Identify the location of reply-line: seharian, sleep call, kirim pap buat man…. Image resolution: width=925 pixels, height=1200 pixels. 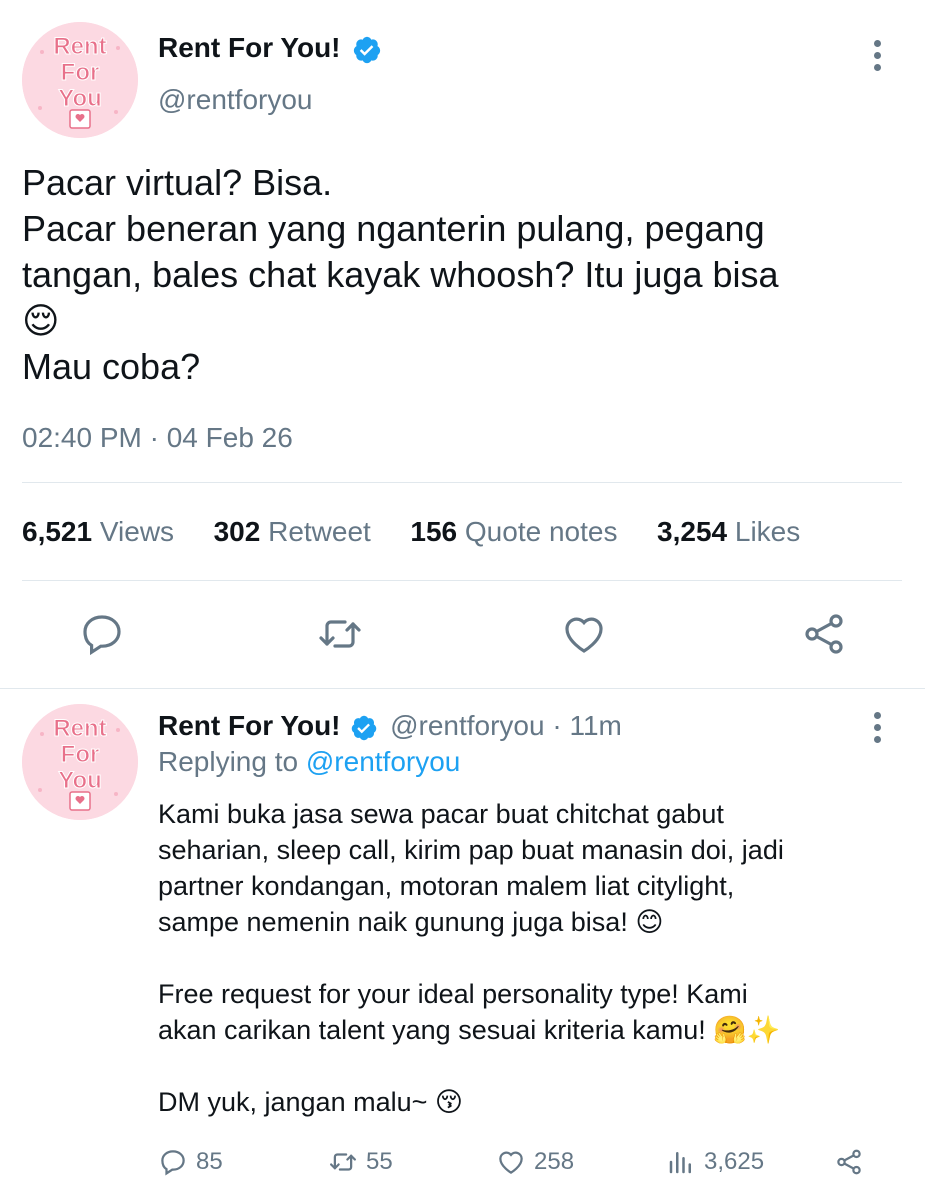
(471, 850).